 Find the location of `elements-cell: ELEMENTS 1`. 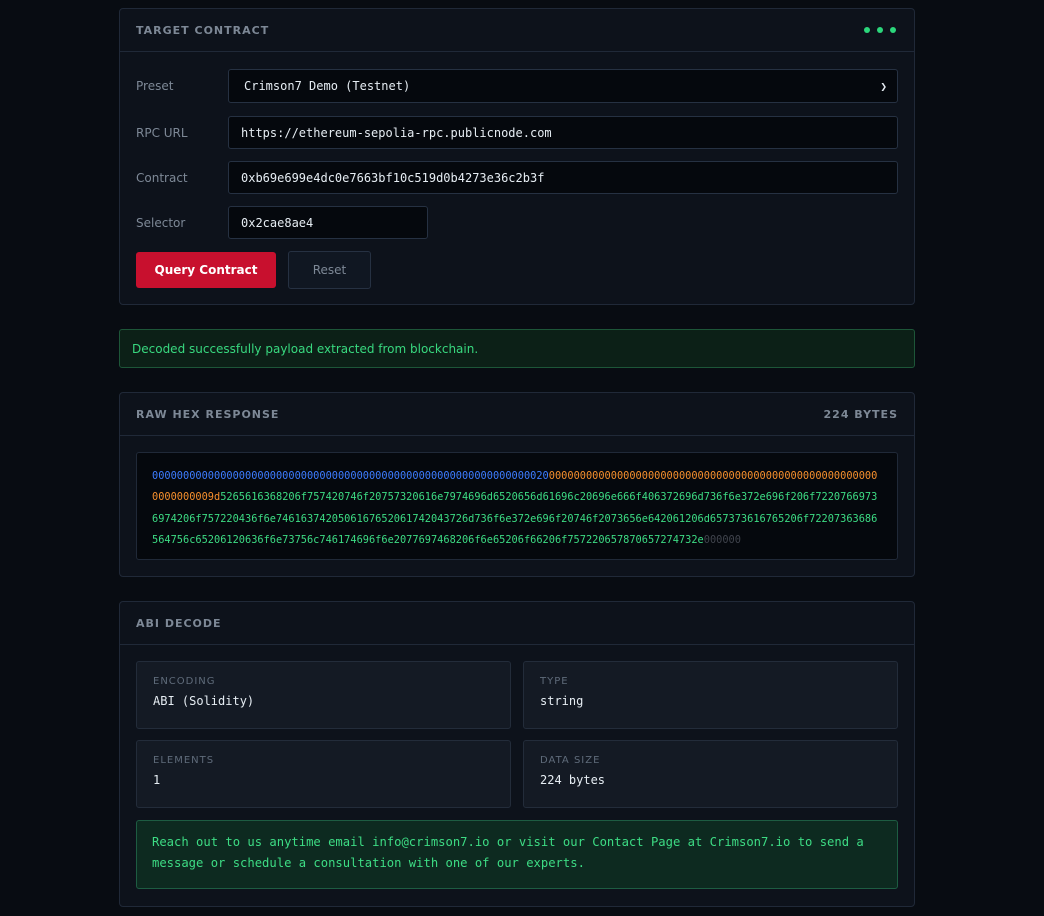

elements-cell: ELEMENTS 1 is located at coordinates (323, 774).